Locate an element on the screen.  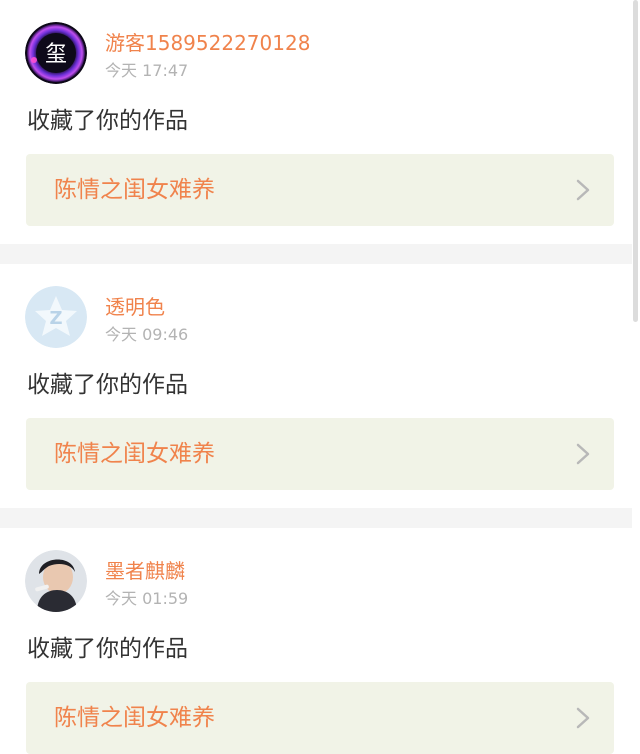
svg-text: Z is located at coordinates (55, 318).